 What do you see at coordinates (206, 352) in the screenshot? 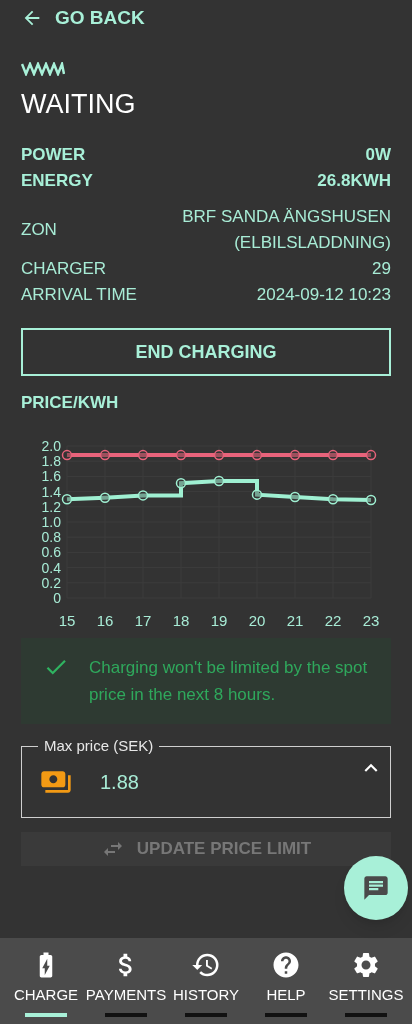
I see `end-charging-button: END CHARGING` at bounding box center [206, 352].